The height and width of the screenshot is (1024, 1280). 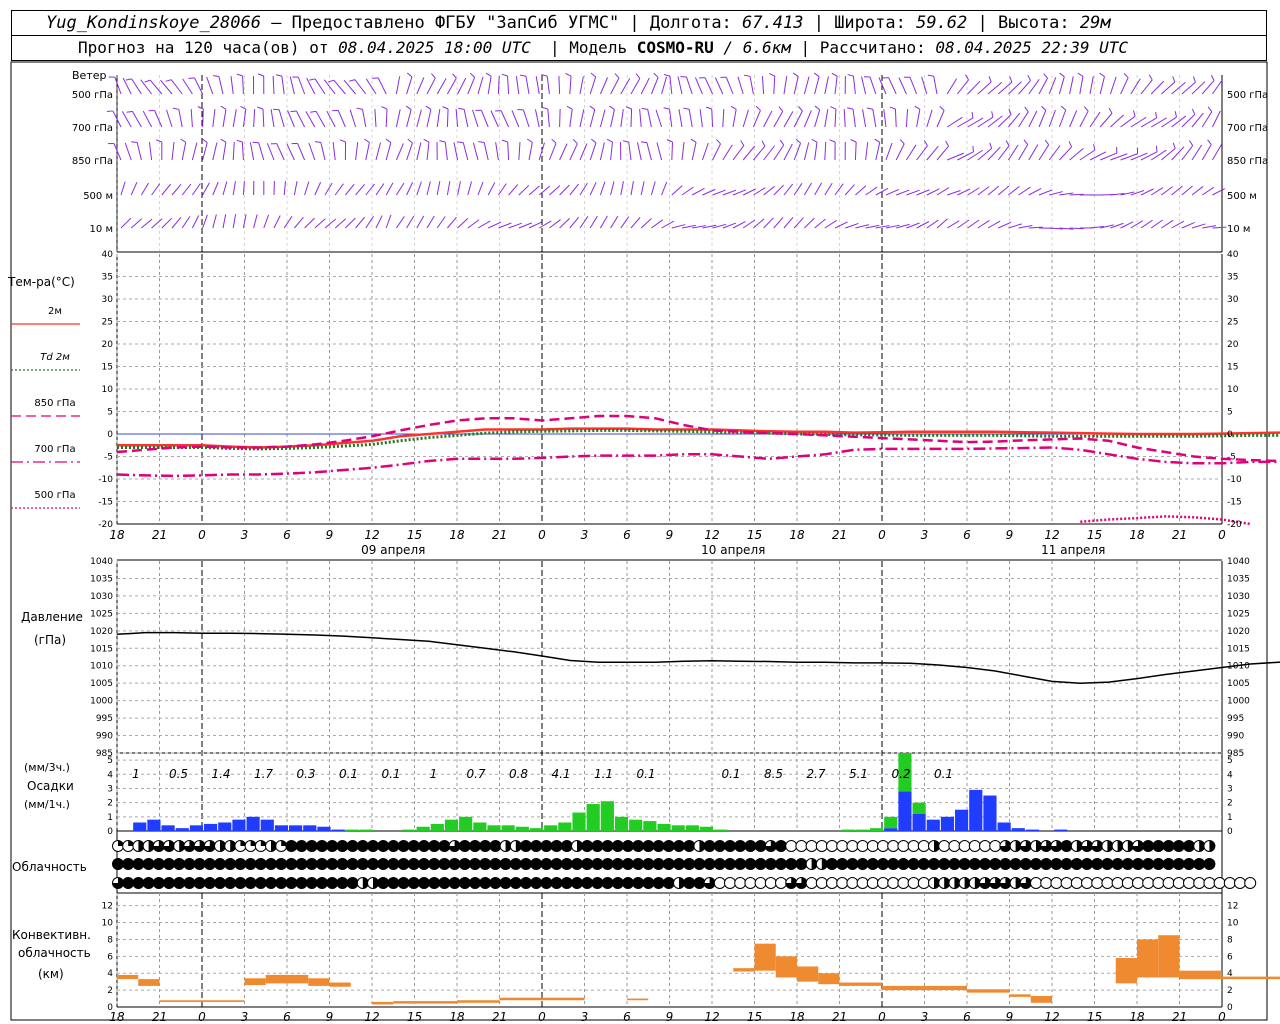 What do you see at coordinates (245, 535) in the screenshot?
I see `x-tick-label: 3` at bounding box center [245, 535].